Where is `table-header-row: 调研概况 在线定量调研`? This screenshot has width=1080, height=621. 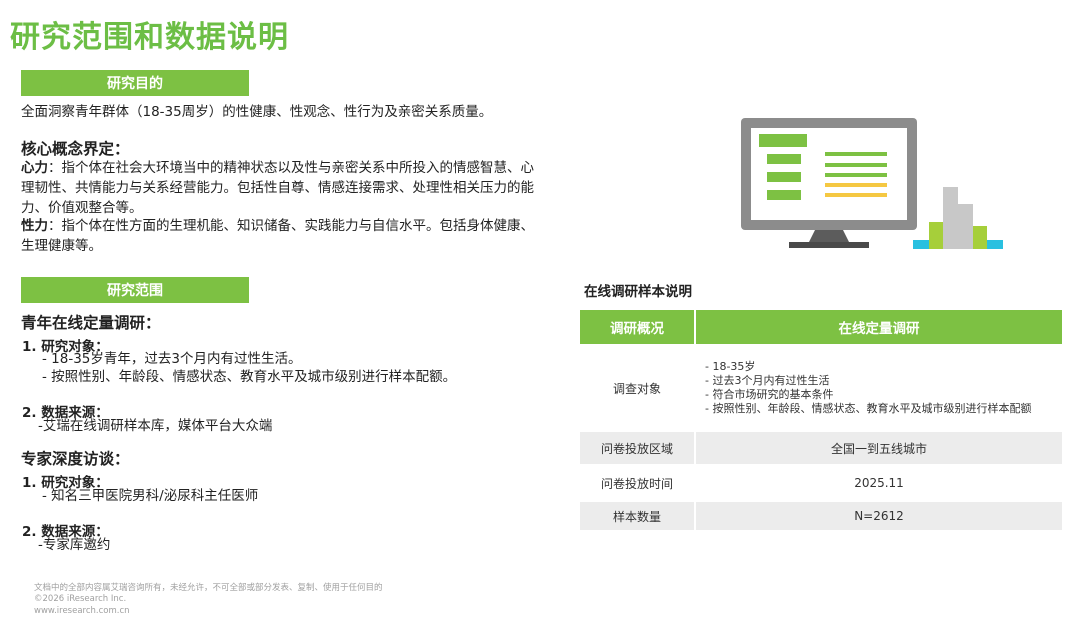 table-header-row: 调研概况 在线定量调研 is located at coordinates (821, 327).